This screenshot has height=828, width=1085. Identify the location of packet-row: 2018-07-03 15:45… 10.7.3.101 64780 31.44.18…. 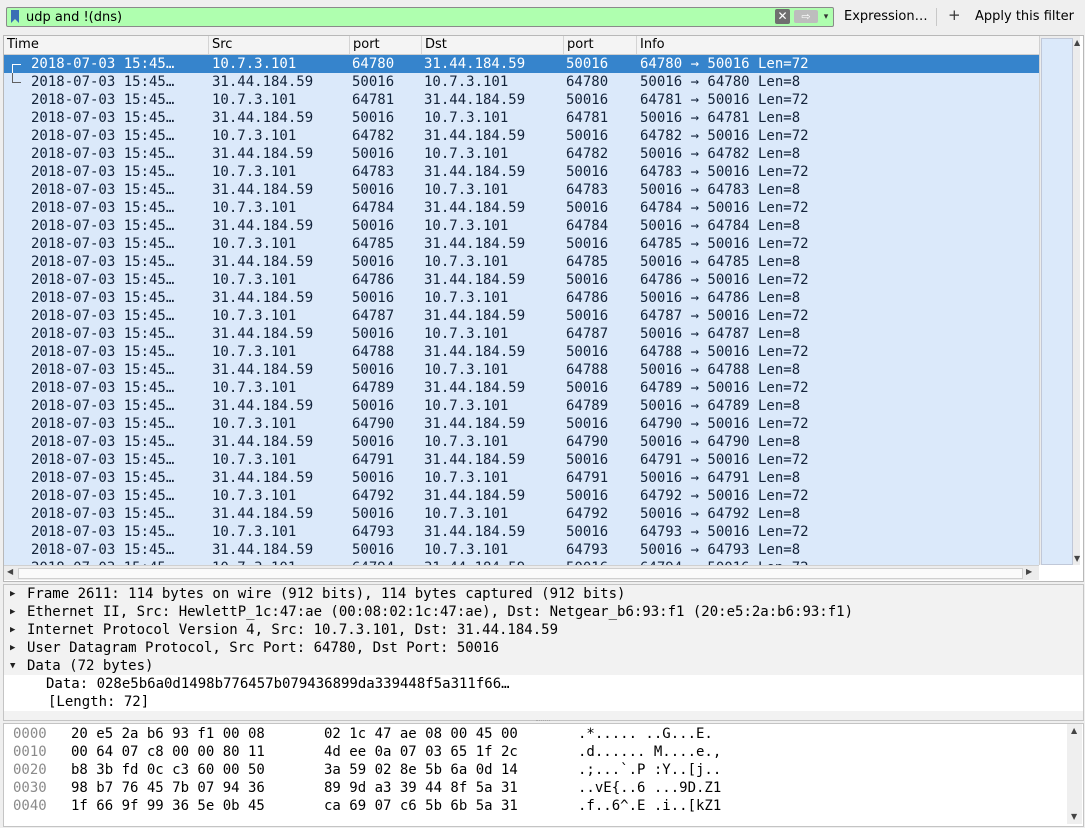
(521, 64).